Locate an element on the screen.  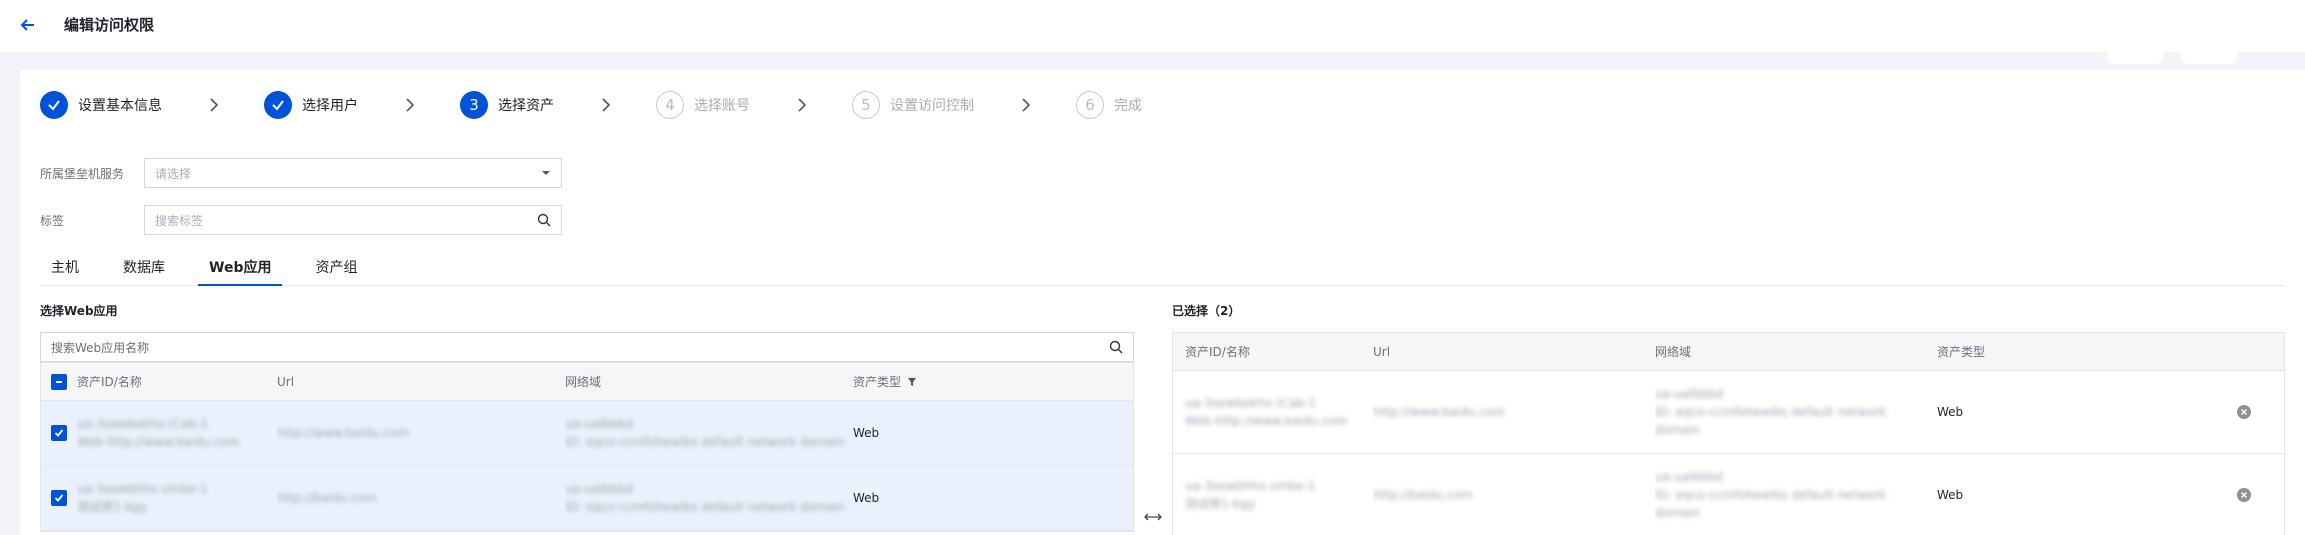
step-label: 选择账号 is located at coordinates (722, 106).